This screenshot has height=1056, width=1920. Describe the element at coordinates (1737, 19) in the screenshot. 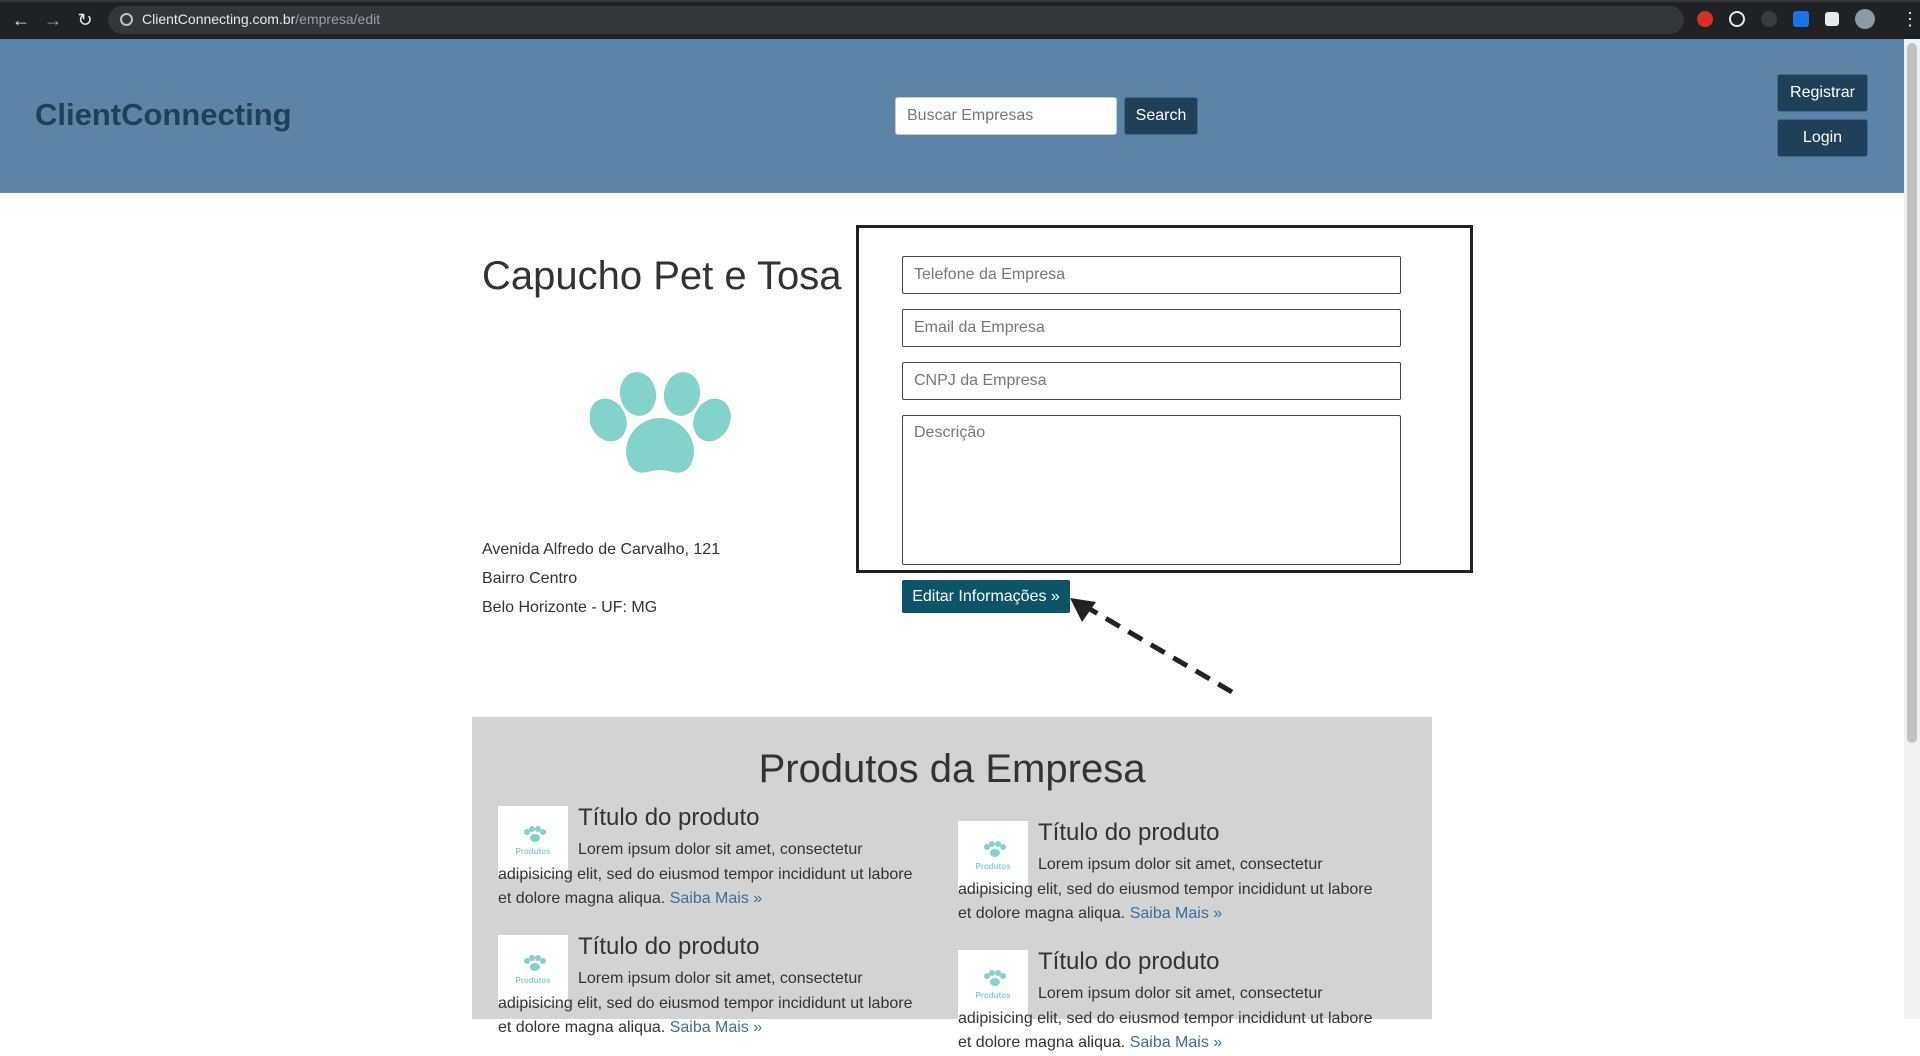

I see `react-devtools-icon` at that location.